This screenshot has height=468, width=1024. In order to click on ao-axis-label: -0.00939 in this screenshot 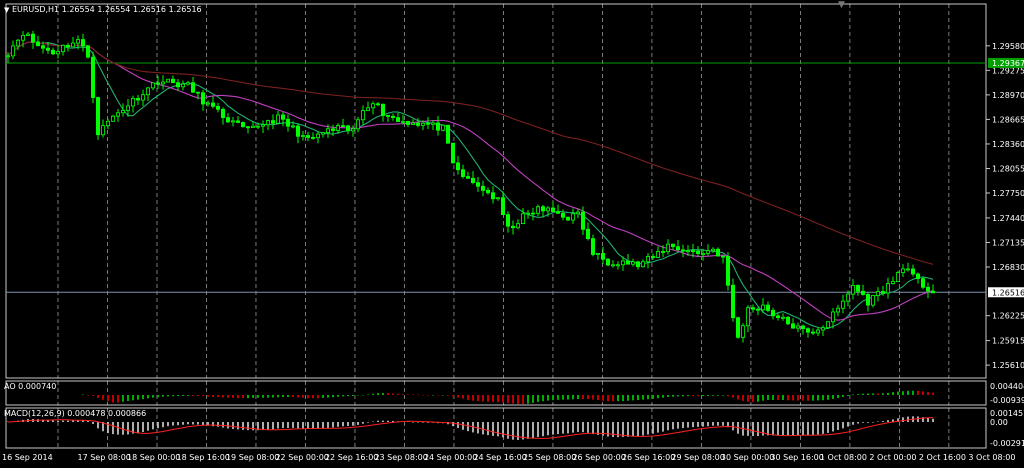, I will do `click(1007, 400)`.